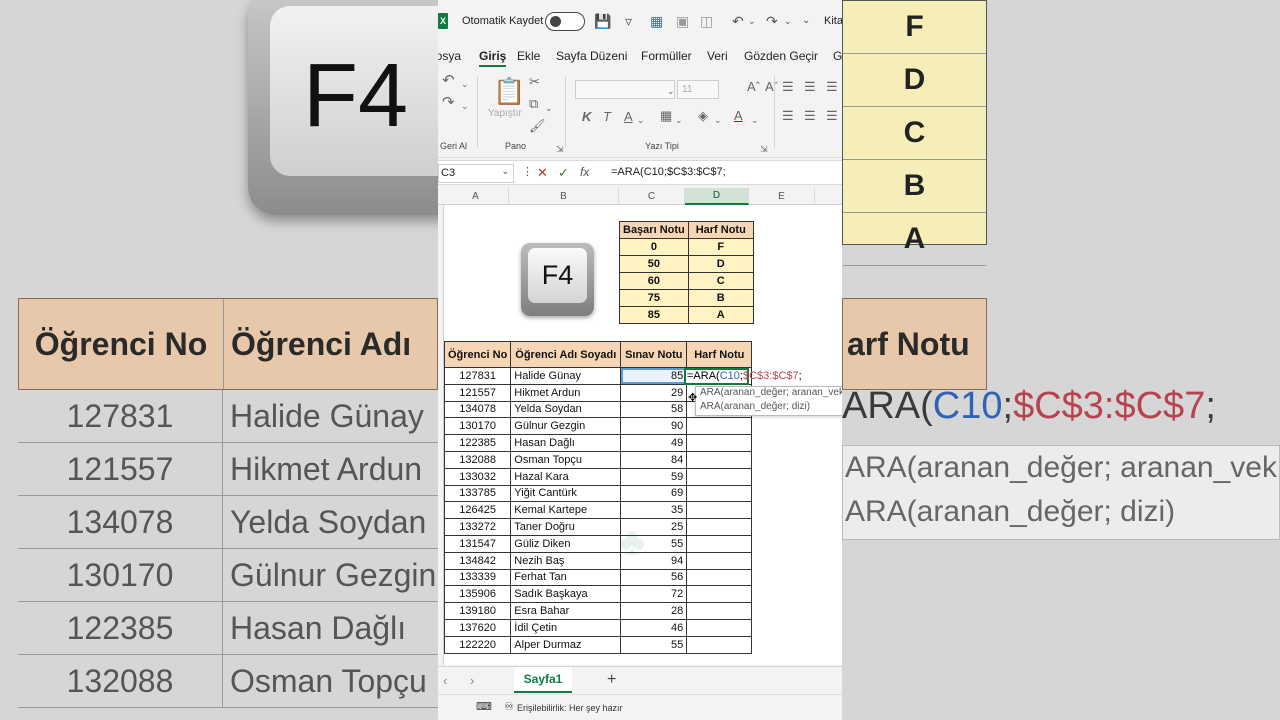  What do you see at coordinates (666, 116) in the screenshot?
I see `borders-icon: ▦` at bounding box center [666, 116].